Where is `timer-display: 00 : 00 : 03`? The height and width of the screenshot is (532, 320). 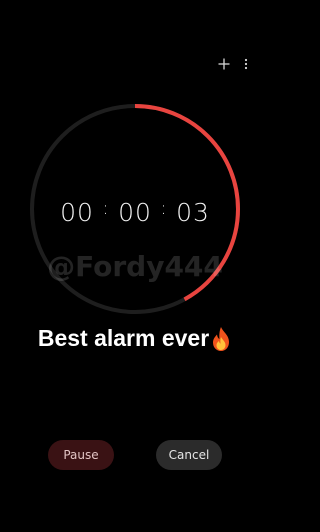
timer-display: 00 : 00 : 03 is located at coordinates (135, 212).